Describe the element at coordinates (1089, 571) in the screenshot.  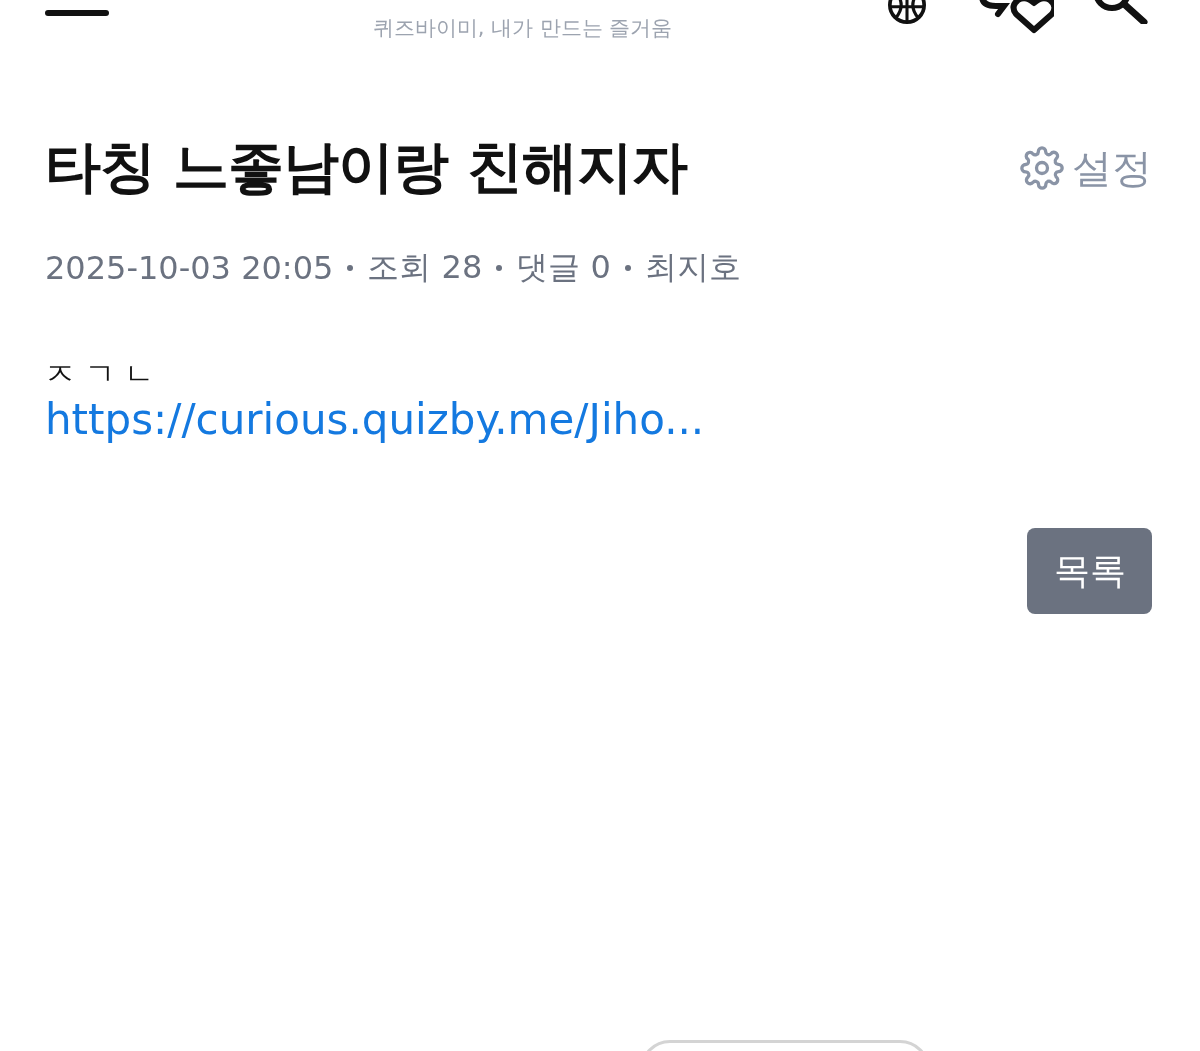
I see `list-button: 목록` at that location.